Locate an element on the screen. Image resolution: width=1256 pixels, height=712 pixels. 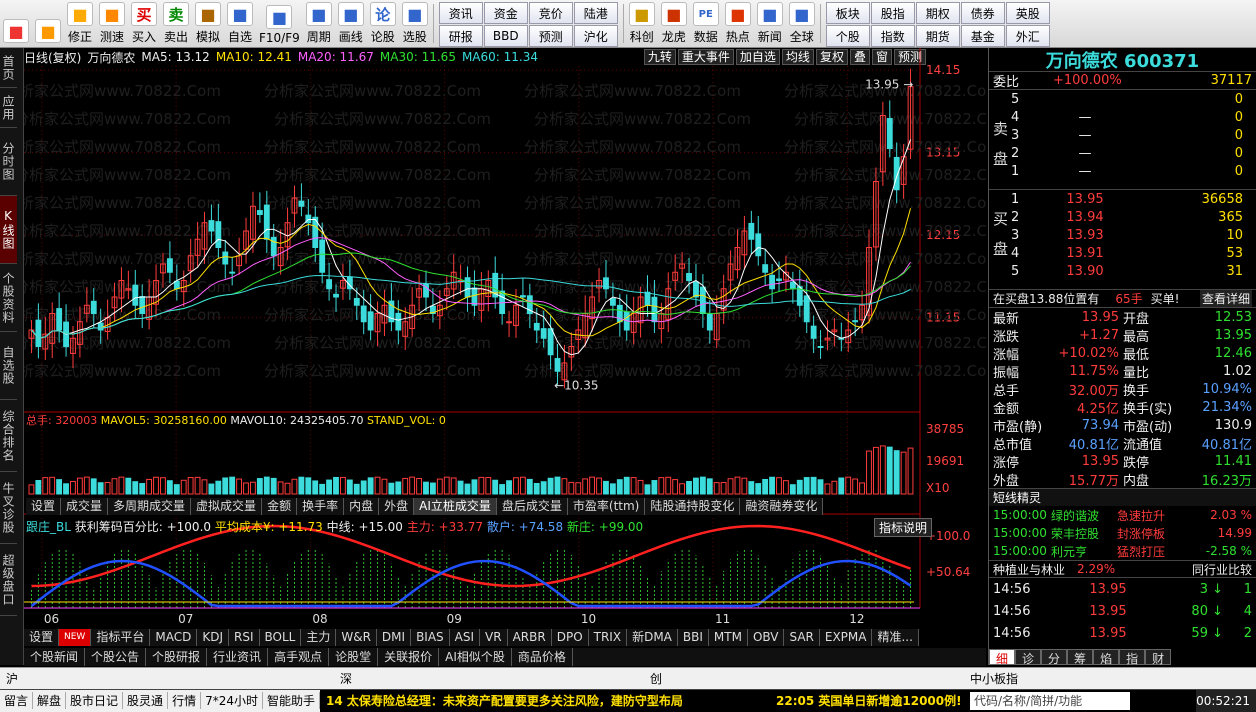
sidebar-item-8: 超级盘口 is located at coordinates (8, 580).